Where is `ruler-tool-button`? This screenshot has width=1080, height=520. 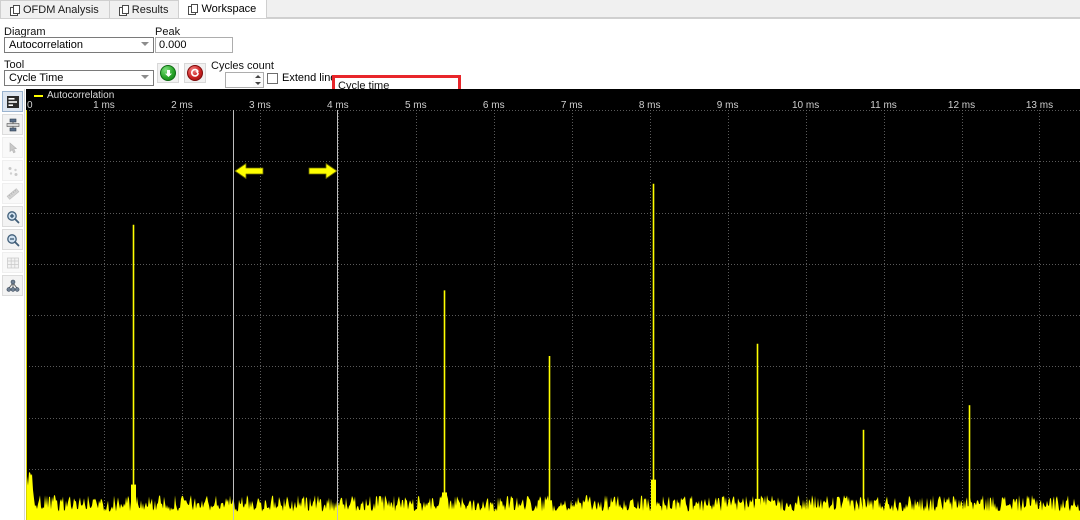 ruler-tool-button is located at coordinates (12, 193).